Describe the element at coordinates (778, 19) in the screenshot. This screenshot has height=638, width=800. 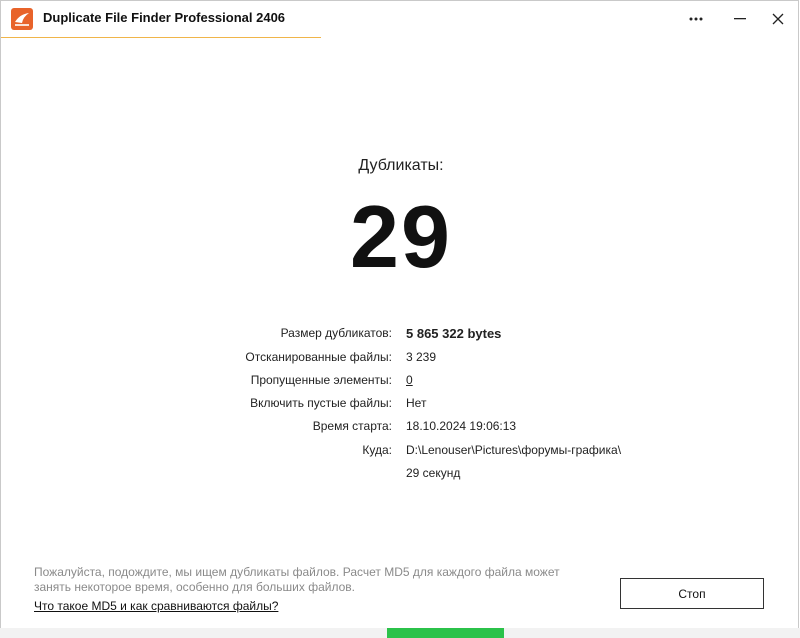
I see `close-icon` at that location.